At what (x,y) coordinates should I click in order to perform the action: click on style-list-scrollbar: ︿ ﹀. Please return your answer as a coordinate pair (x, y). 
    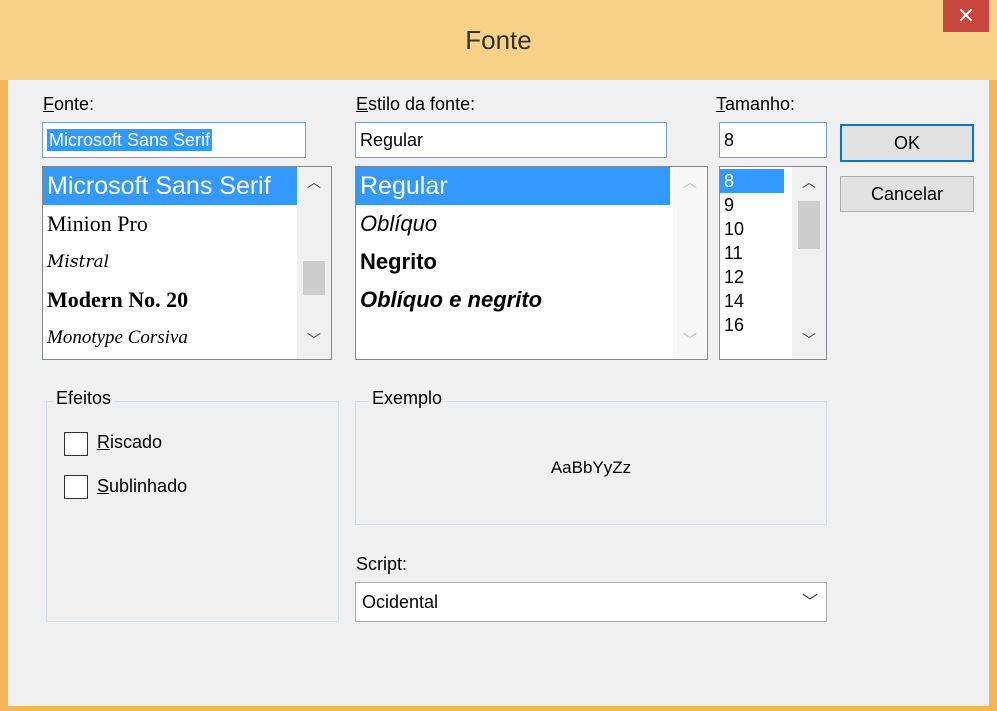
    Looking at the image, I should click on (690, 263).